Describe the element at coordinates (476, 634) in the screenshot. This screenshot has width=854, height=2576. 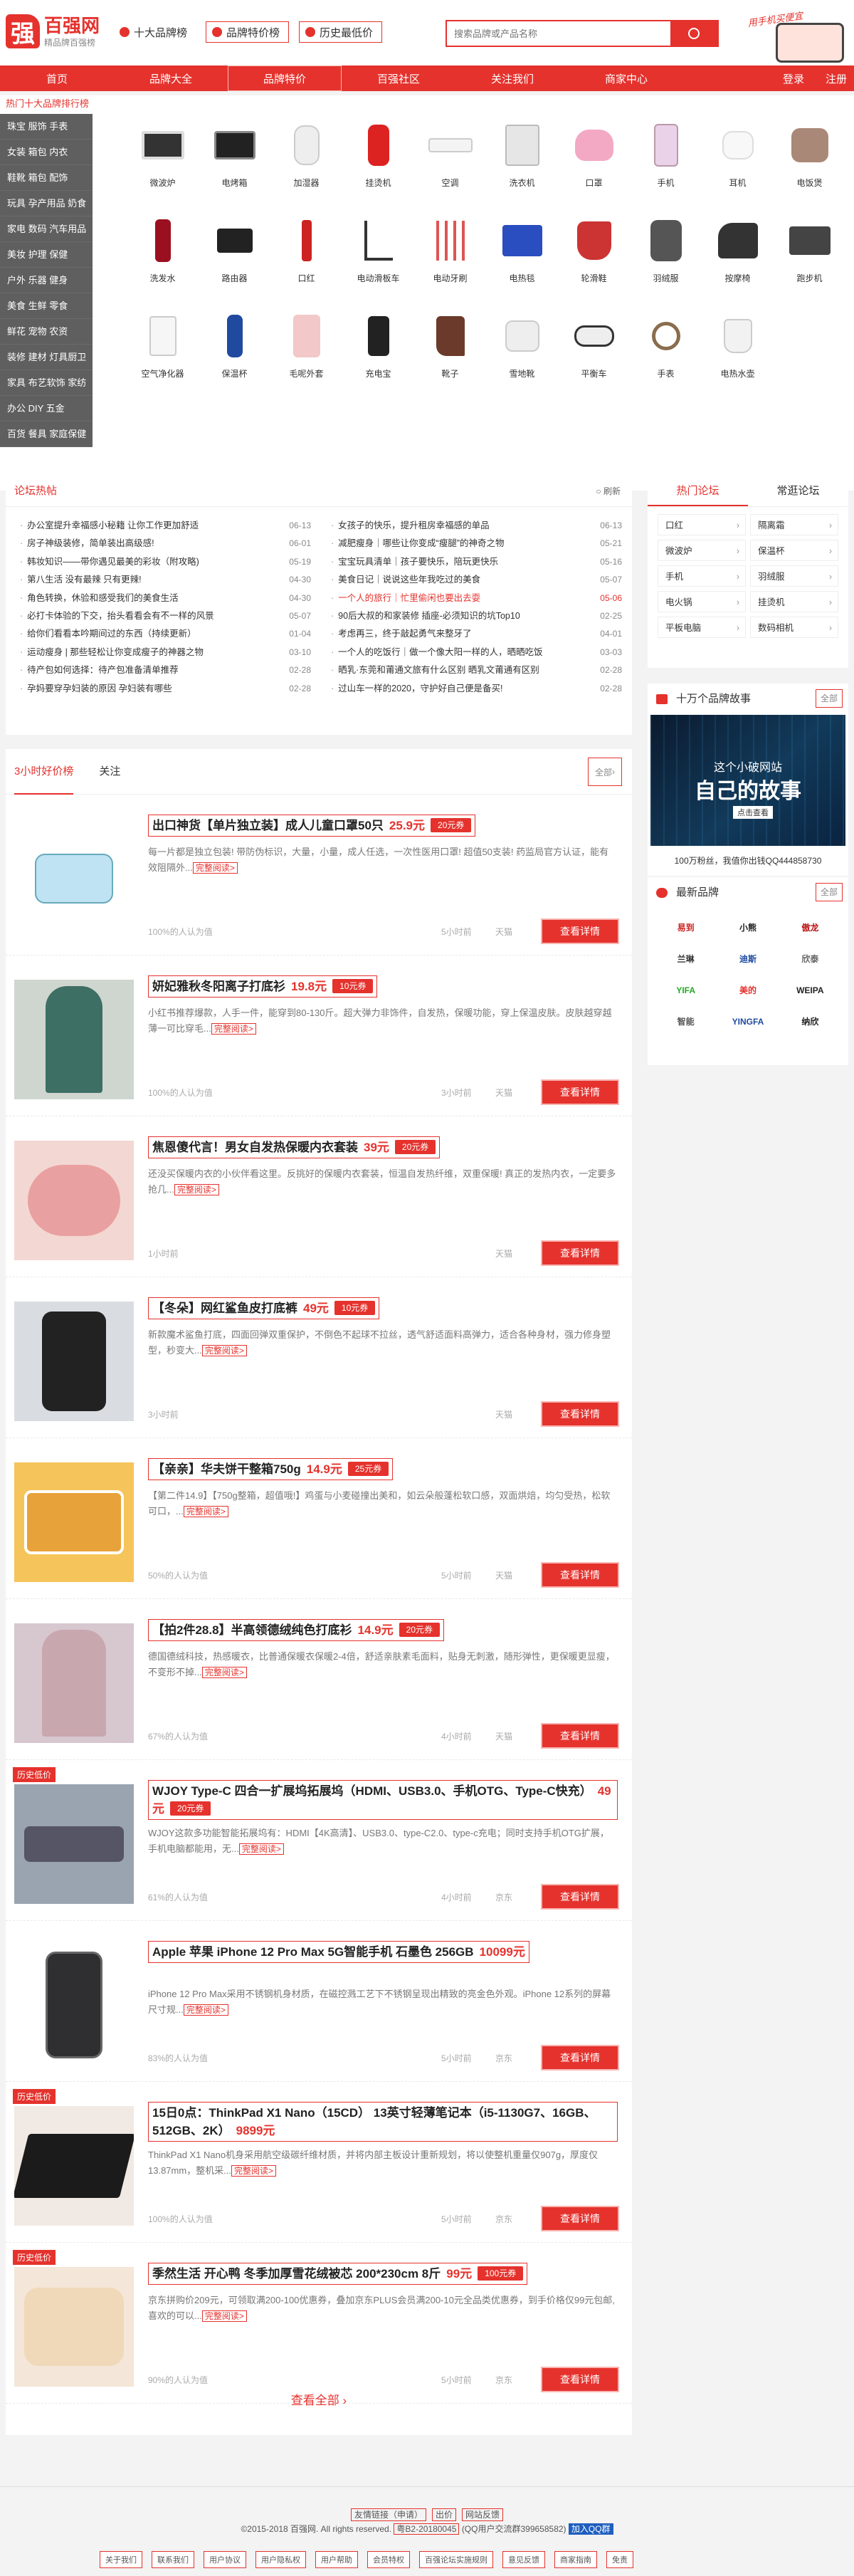
I see `forum-post: 考虑再三，终于敲起勇气来整牙了 04-01` at that location.